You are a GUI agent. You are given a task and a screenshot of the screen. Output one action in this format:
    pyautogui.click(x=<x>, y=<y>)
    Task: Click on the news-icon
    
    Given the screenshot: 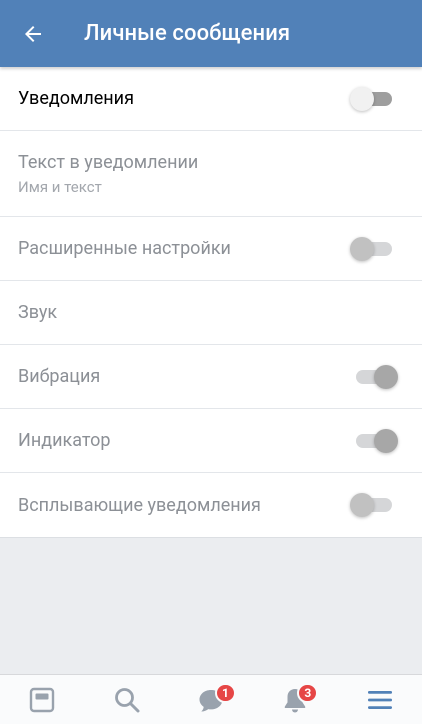 What is the action you would take?
    pyautogui.click(x=42, y=699)
    